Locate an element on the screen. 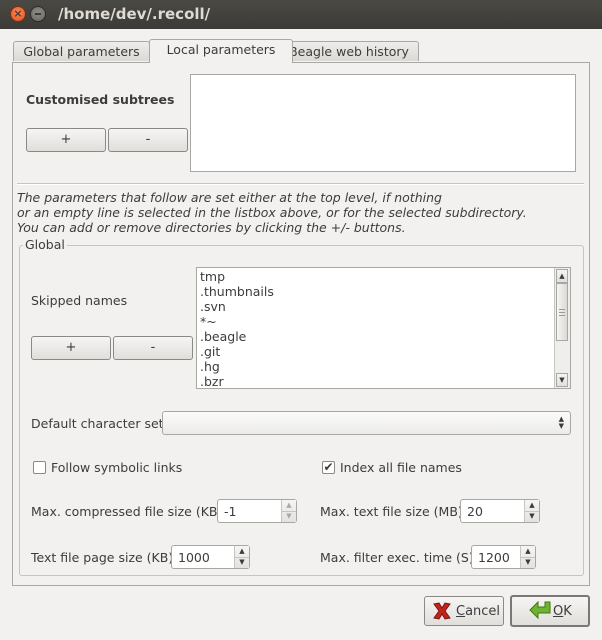  max-text-spinbox: 20 ▲ ▼ is located at coordinates (500, 511).